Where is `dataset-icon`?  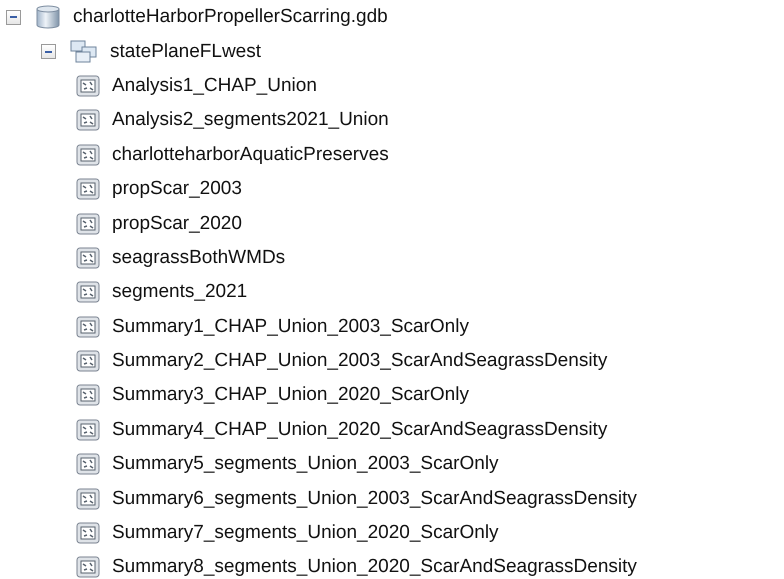 dataset-icon is located at coordinates (84, 52).